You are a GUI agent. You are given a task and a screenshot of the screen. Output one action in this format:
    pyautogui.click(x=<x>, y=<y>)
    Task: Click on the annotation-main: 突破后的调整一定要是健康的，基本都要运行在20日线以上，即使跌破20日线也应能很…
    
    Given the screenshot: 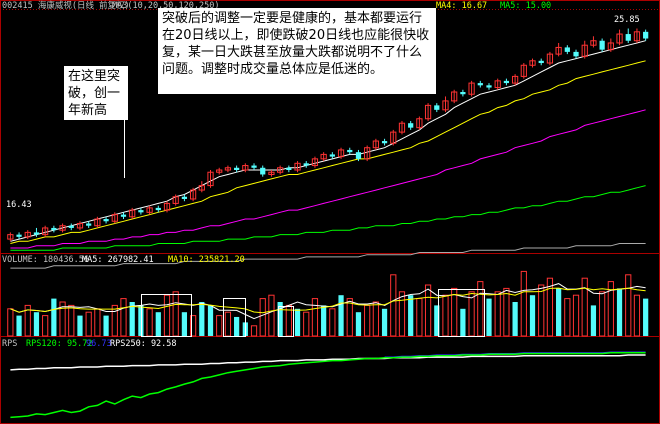 What is the action you would take?
    pyautogui.click(x=297, y=51)
    